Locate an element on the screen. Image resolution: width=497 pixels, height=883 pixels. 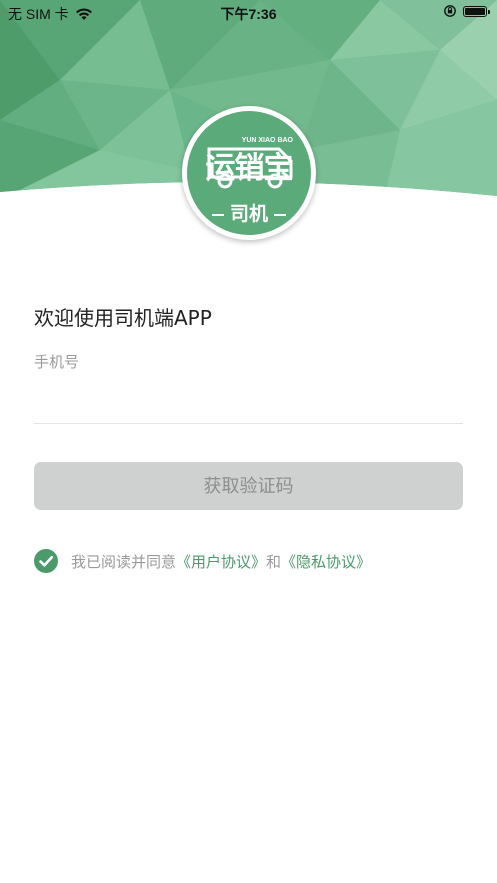
status-time: 下午7:36 is located at coordinates (248, 14).